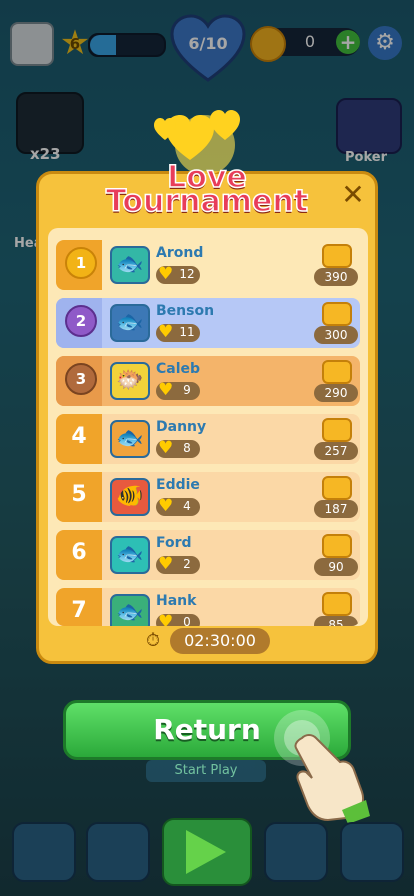 The image size is (414, 896). I want to click on rank-medal-icon: 3, so click(81, 379).